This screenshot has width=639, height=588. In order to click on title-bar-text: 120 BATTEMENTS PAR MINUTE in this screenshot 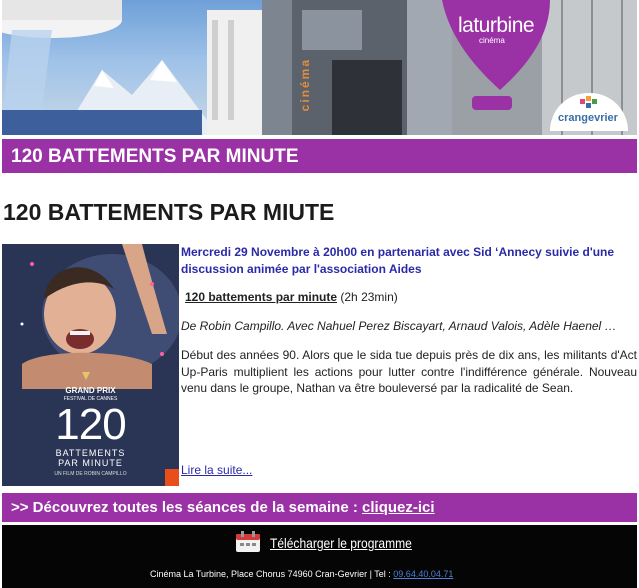, I will do `click(155, 156)`.